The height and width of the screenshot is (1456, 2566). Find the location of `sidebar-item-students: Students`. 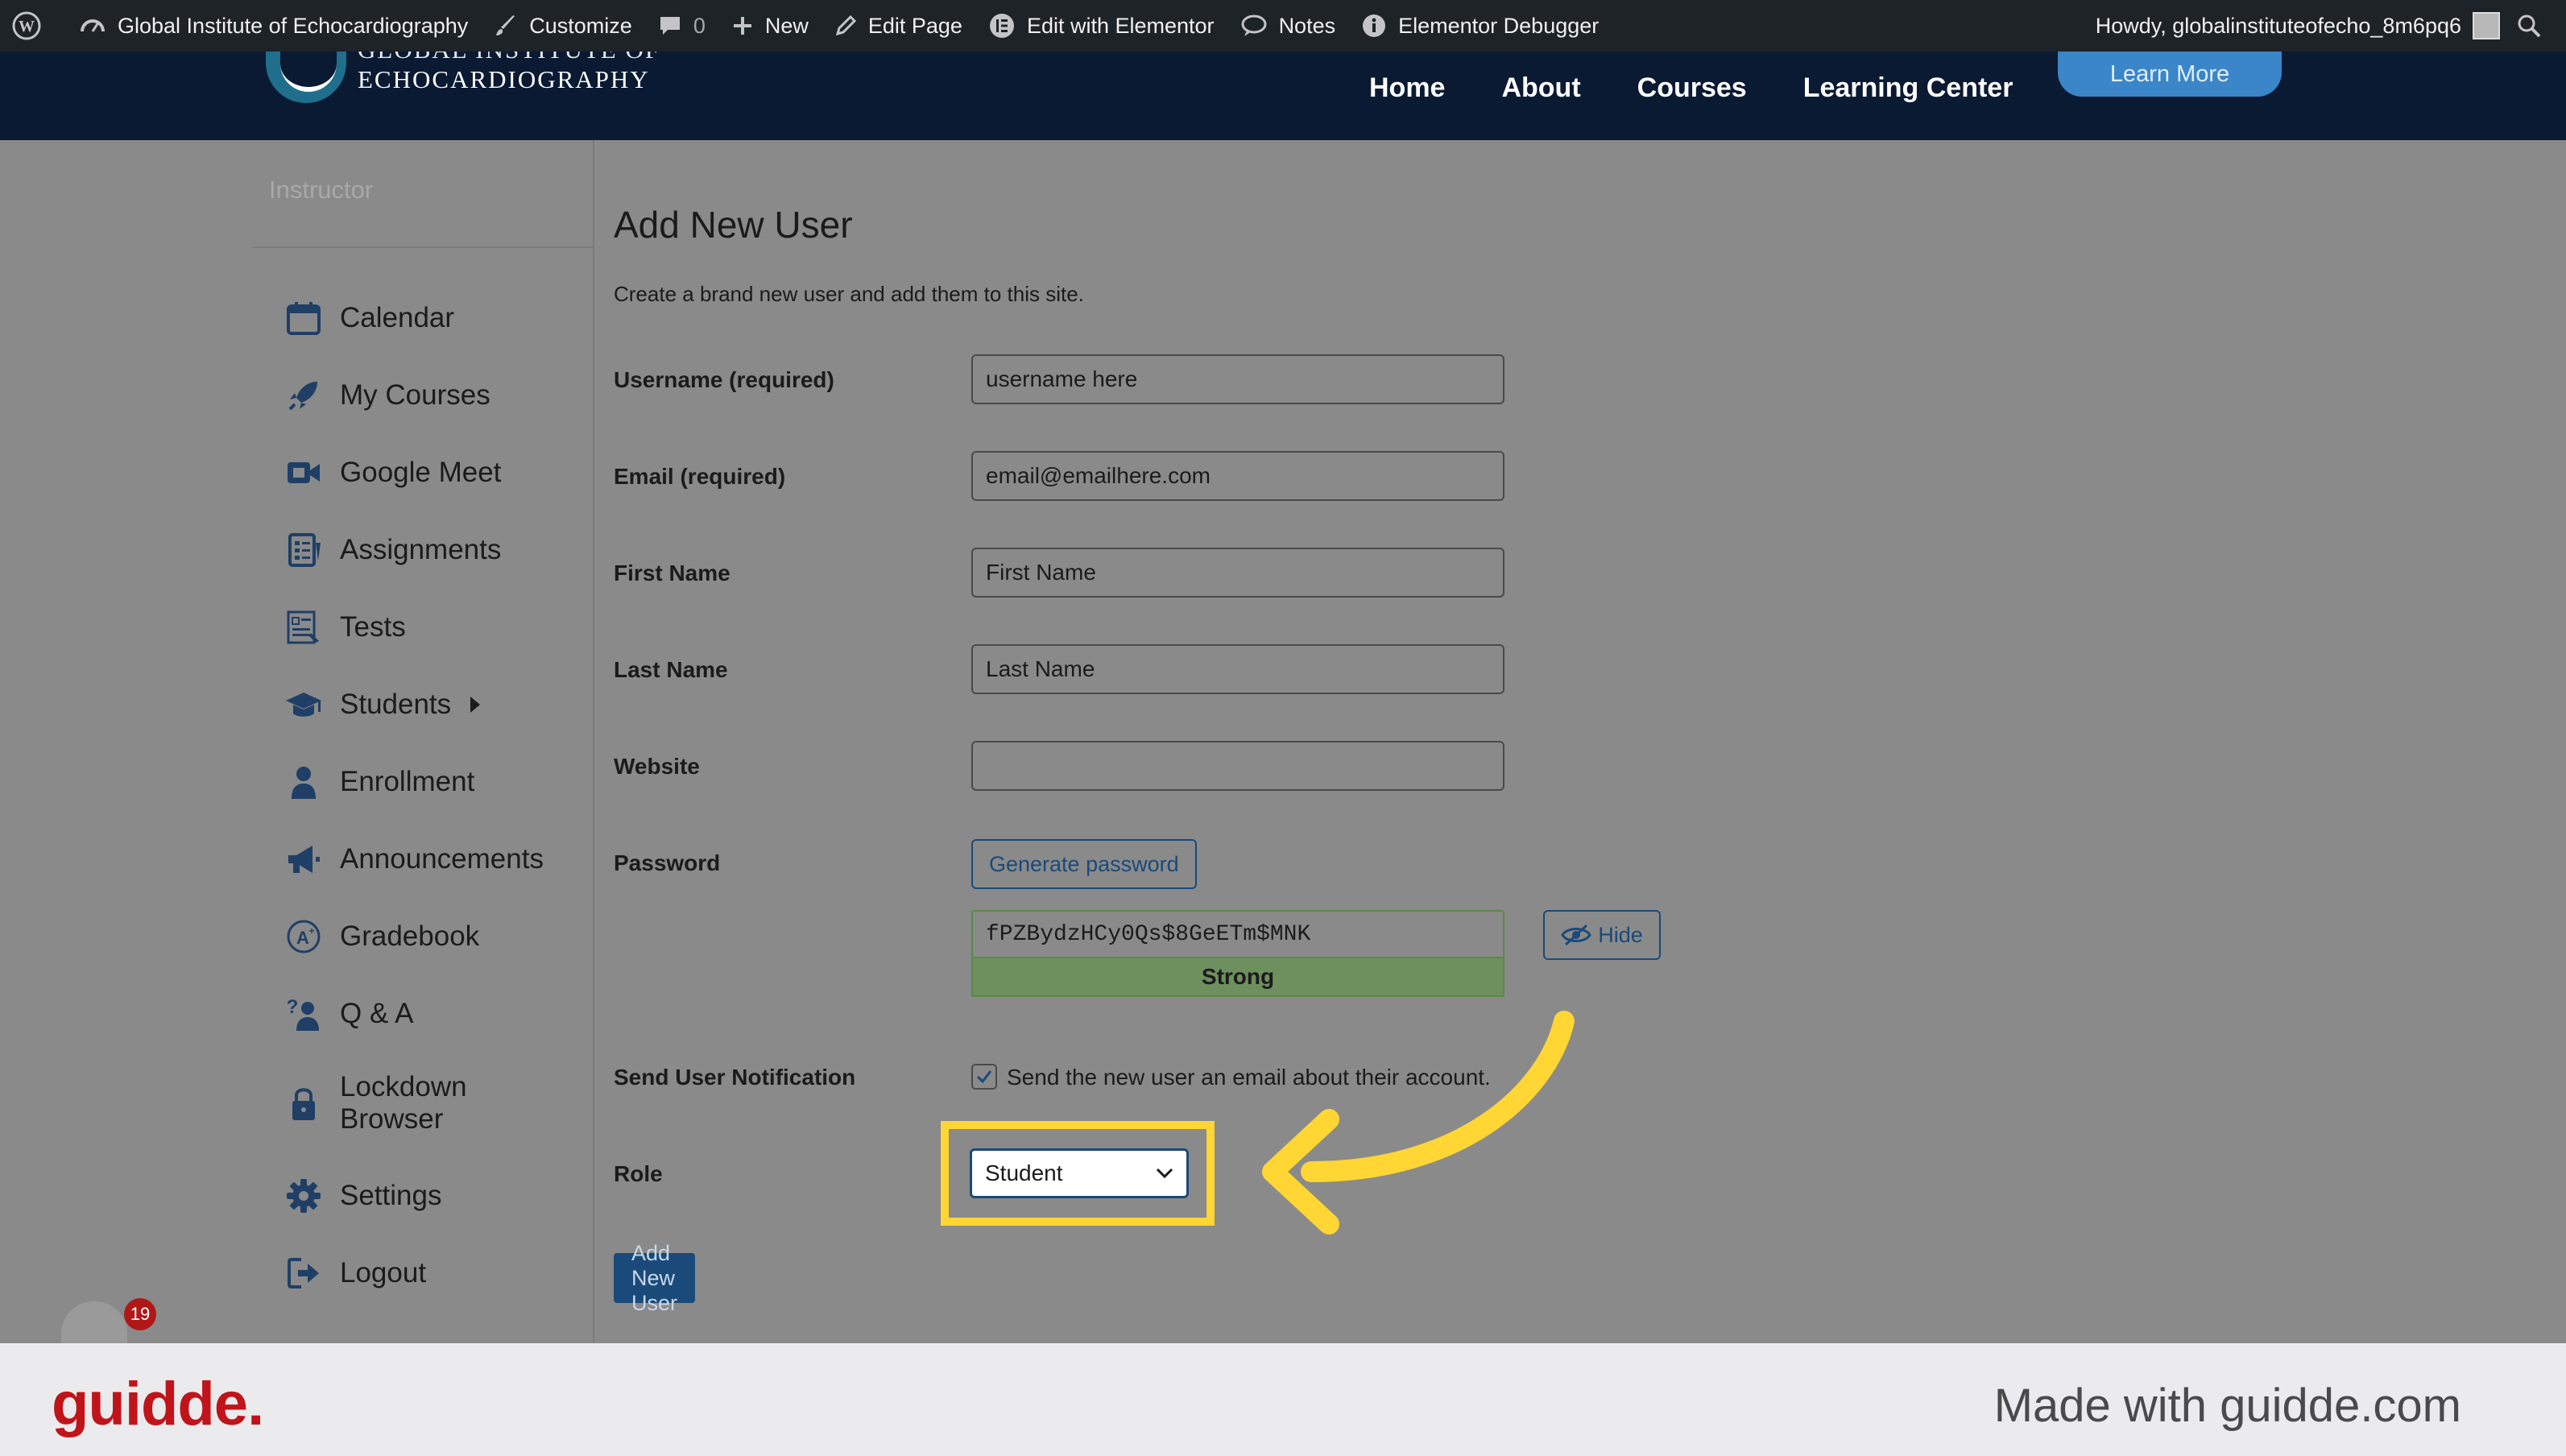

sidebar-item-students: Students is located at coordinates (382, 705).